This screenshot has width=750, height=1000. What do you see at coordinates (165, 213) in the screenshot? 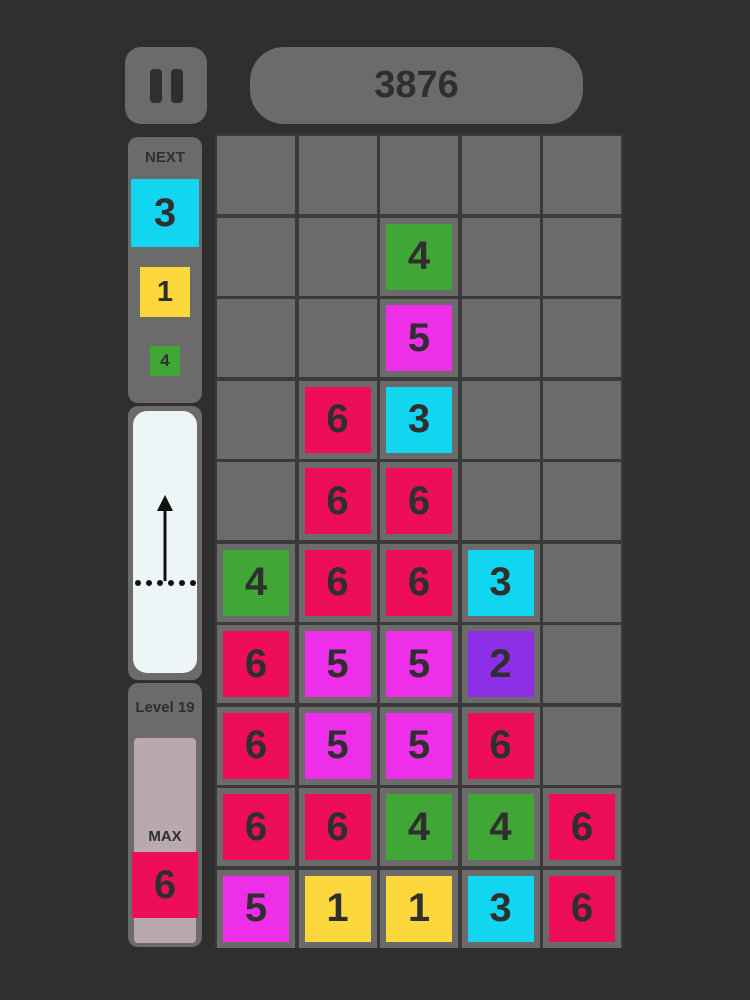
I see `next-tile-1: 3` at bounding box center [165, 213].